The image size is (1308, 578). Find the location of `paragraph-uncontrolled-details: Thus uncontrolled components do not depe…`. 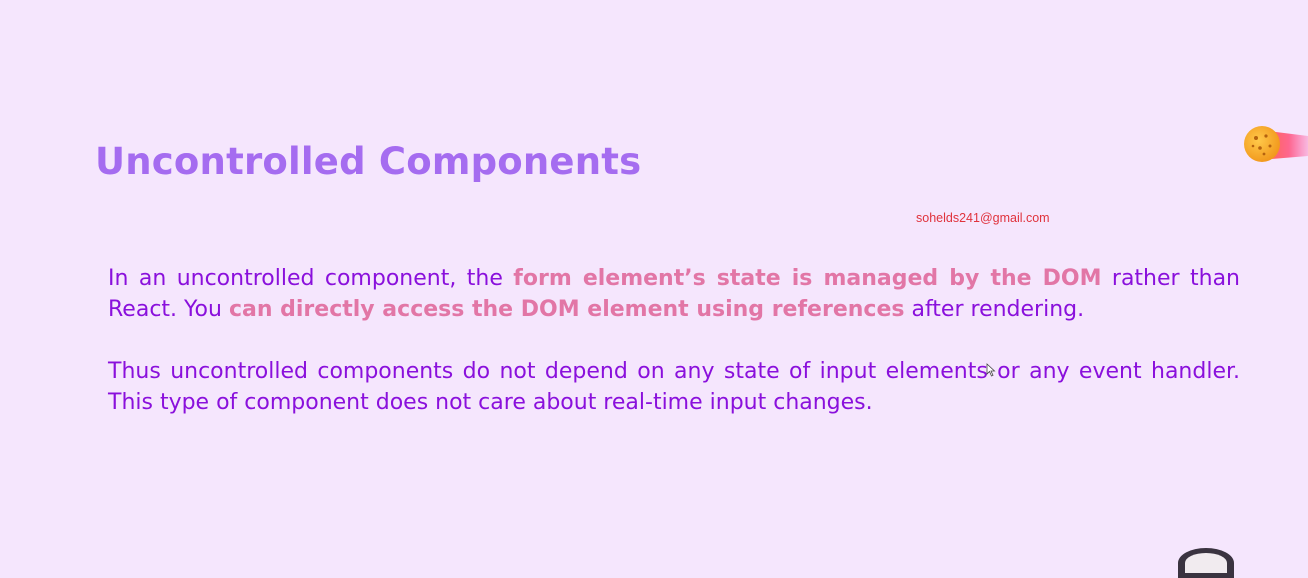

paragraph-uncontrolled-details: Thus uncontrolled components do not depe… is located at coordinates (674, 387).